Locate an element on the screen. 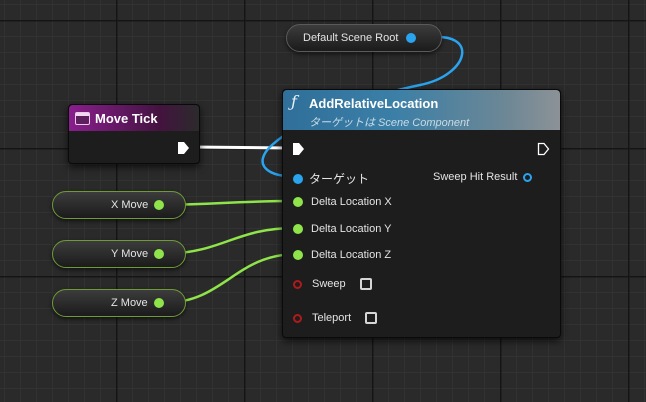 The height and width of the screenshot is (402, 646). x-move-node: X Move is located at coordinates (119, 205).